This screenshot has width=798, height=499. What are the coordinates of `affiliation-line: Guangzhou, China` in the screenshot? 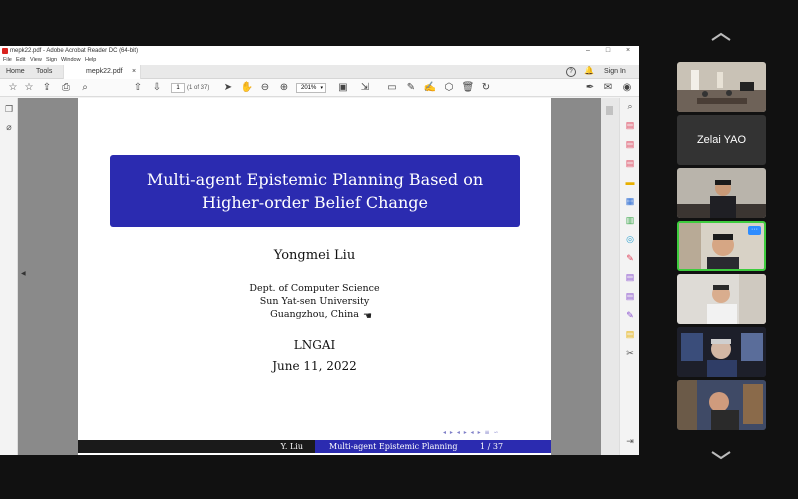 It's located at (314, 314).